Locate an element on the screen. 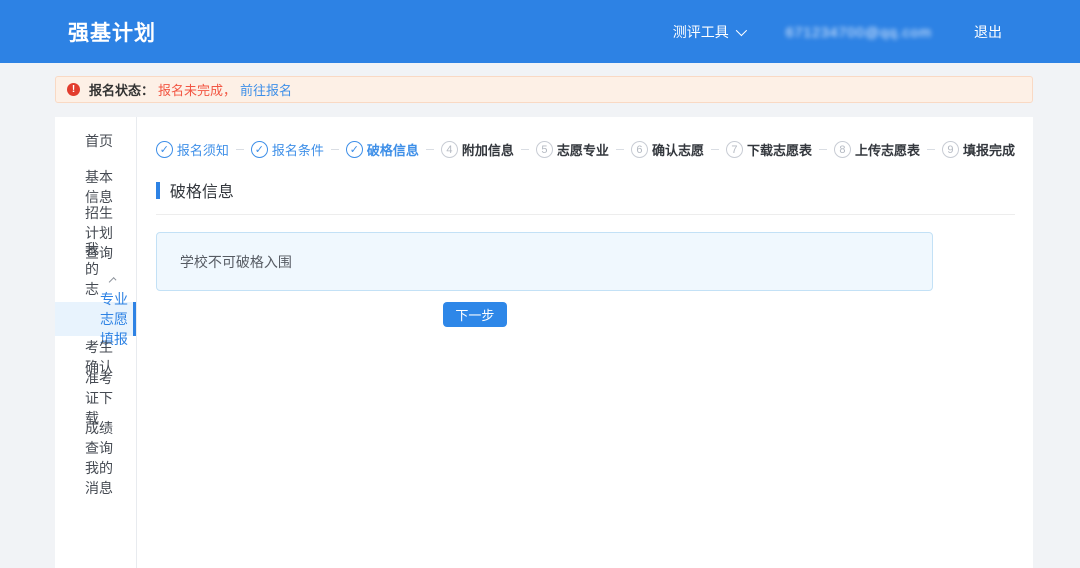 This screenshot has width=1080, height=568. stepper-step-1: ✓ 报名须知 is located at coordinates (192, 149).